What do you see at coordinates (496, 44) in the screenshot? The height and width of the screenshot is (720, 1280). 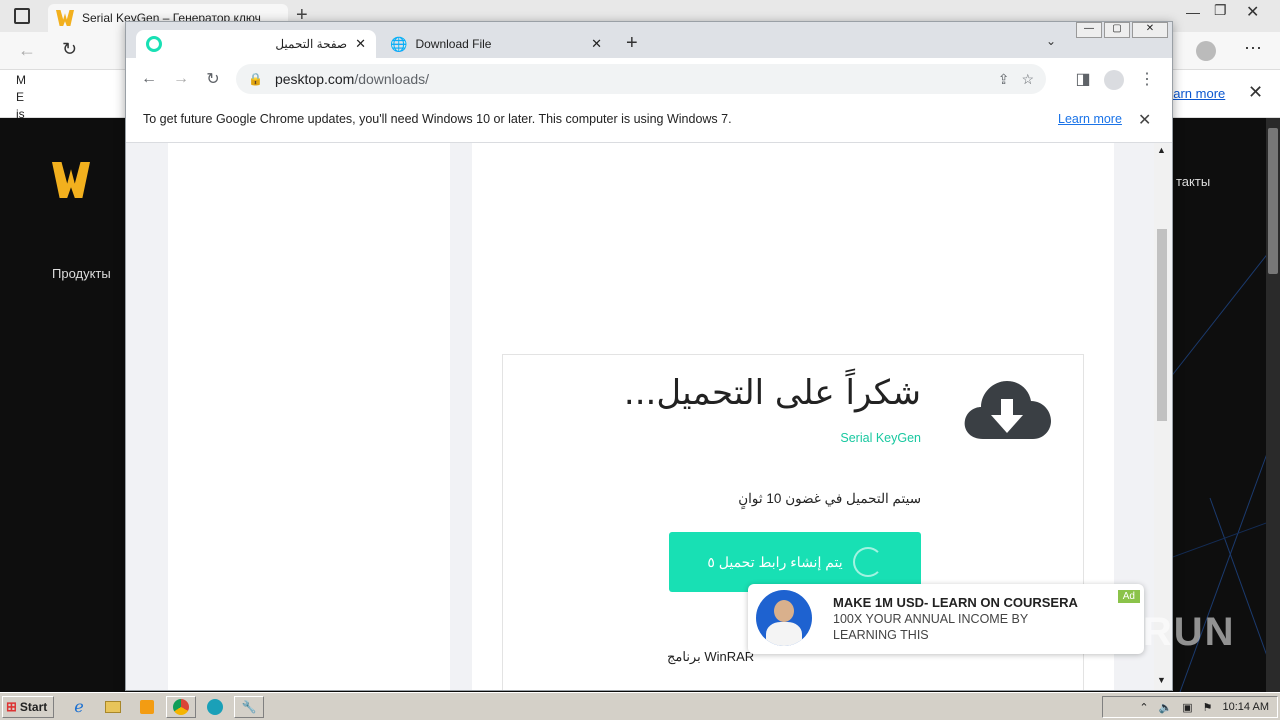 I see `tab-download-file: 🌐 Download File ✕` at bounding box center [496, 44].